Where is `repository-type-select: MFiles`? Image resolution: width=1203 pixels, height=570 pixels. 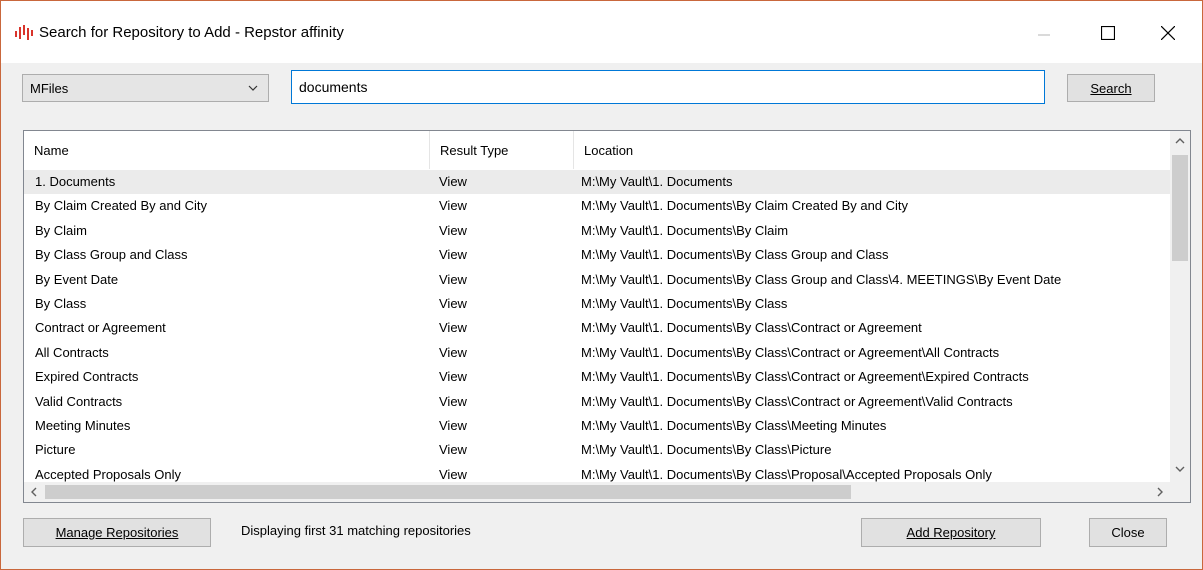
repository-type-select: MFiles is located at coordinates (145, 88).